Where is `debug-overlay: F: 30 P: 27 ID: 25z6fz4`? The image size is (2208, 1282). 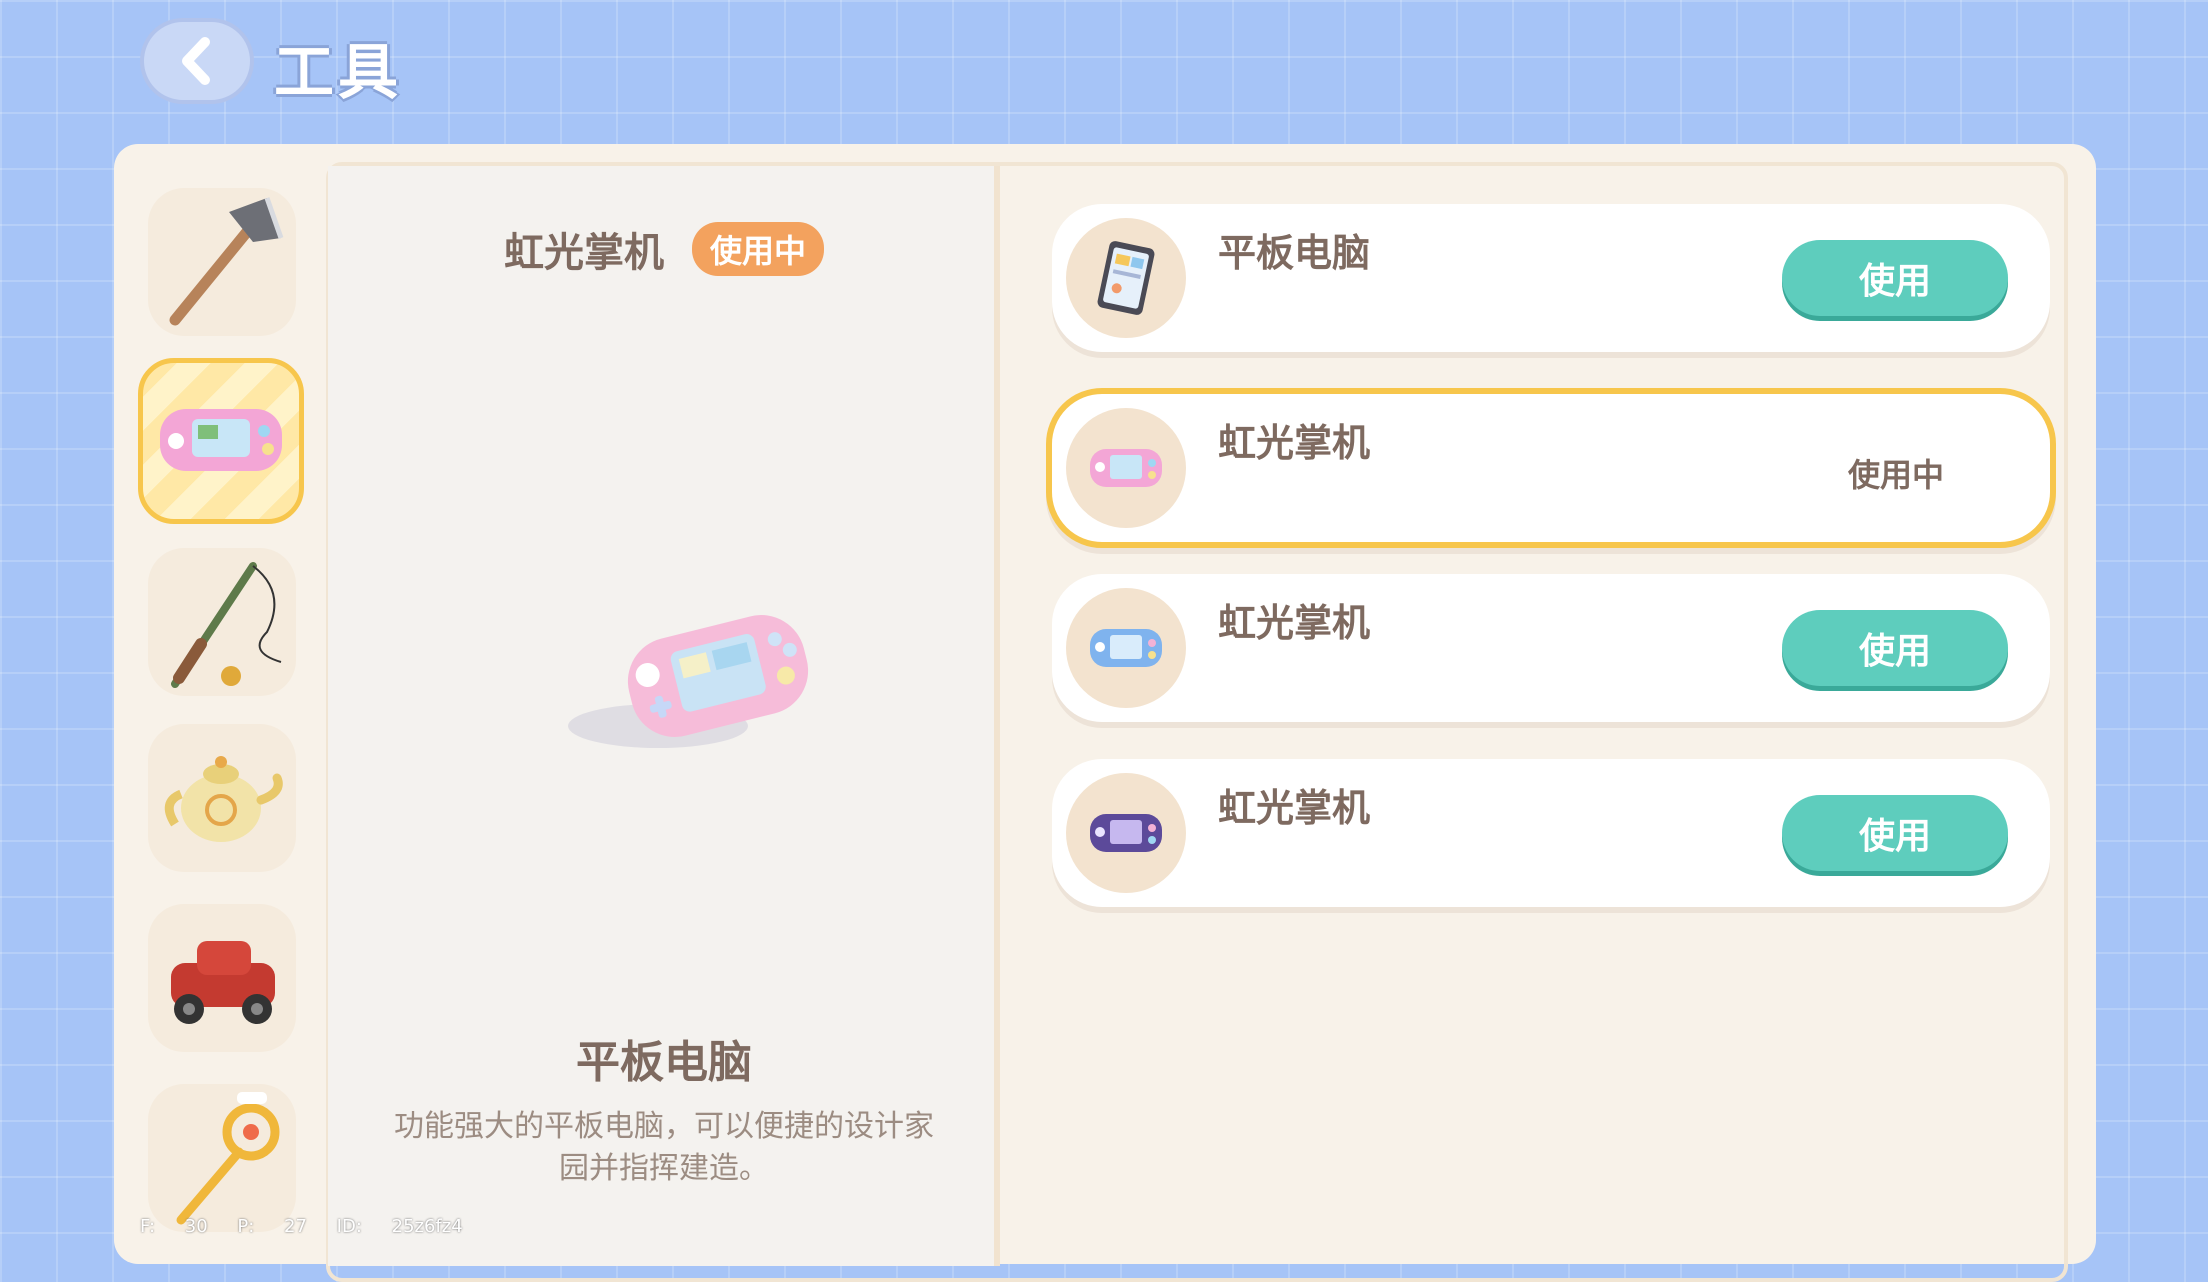 debug-overlay: F: 30 P: 27 ID: 25z6fz4 is located at coordinates (301, 1226).